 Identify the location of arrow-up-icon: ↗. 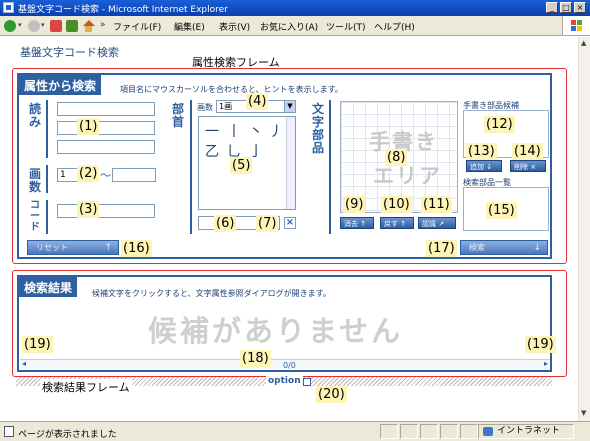
(441, 224).